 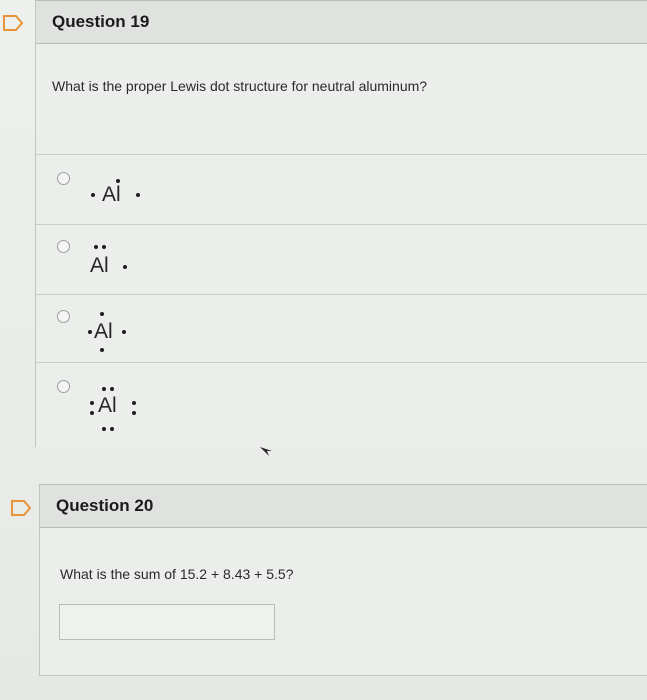 I want to click on answer-option-1: Al, so click(x=341, y=189).